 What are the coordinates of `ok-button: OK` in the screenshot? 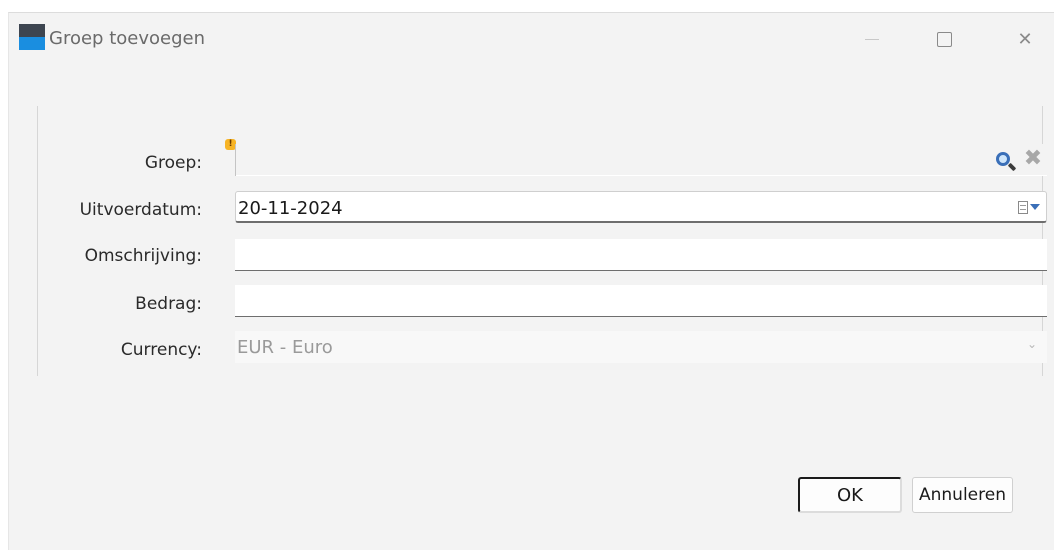 It's located at (850, 495).